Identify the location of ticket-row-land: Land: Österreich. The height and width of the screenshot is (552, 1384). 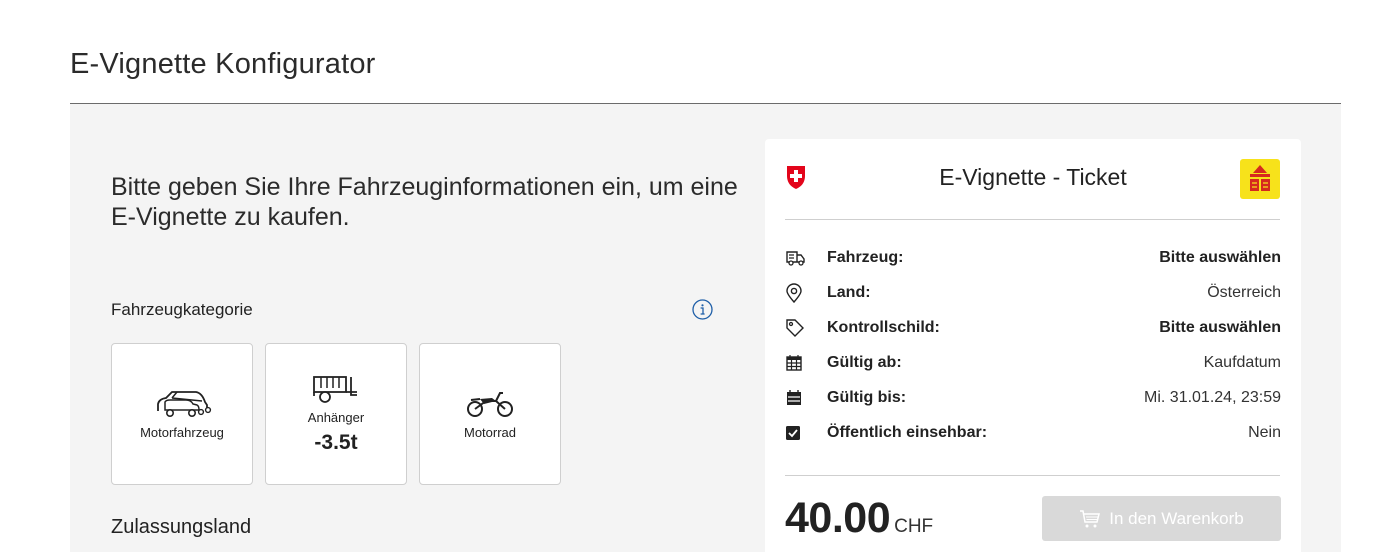
(1033, 293).